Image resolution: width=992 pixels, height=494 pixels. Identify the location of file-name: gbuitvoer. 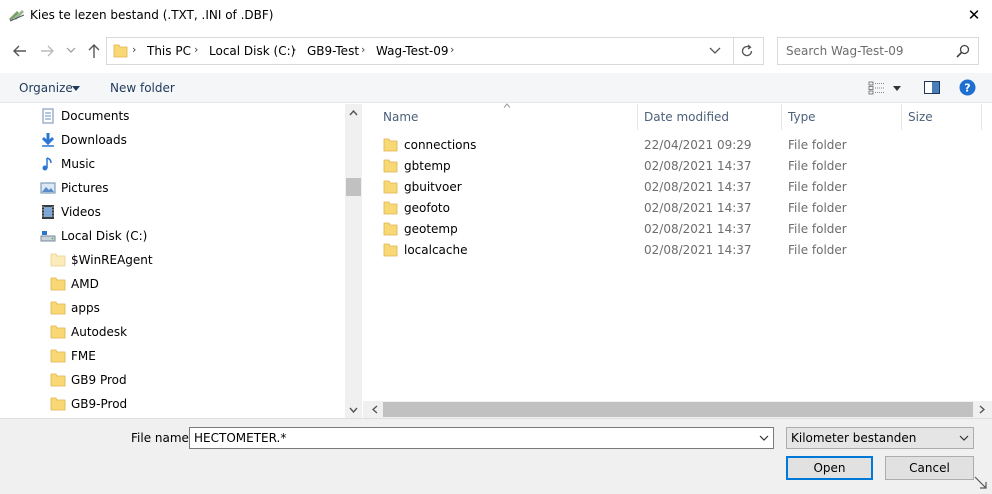
(433, 187).